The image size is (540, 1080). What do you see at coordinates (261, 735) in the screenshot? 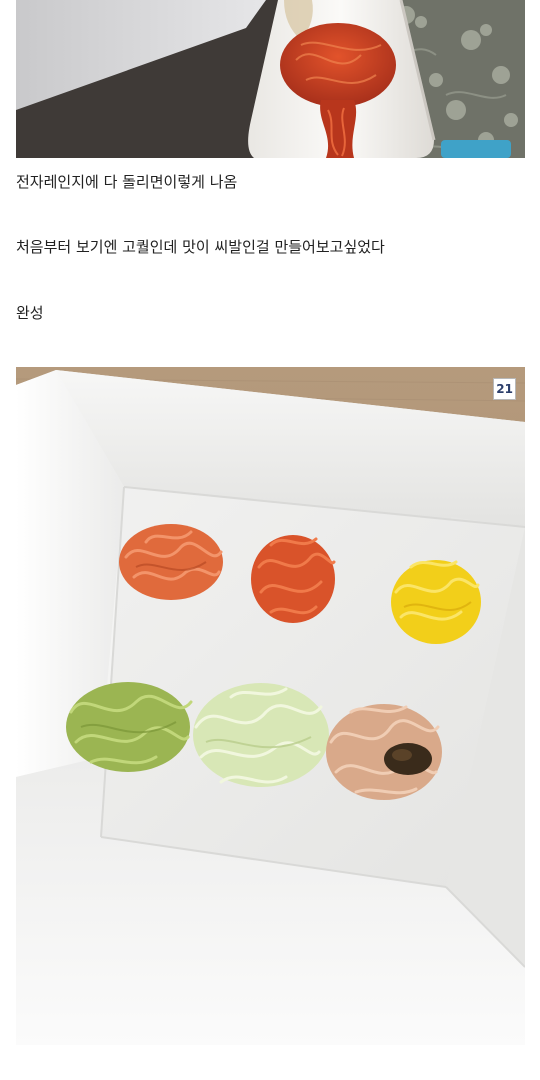
I see `pale-green-noodle-mound` at bounding box center [261, 735].